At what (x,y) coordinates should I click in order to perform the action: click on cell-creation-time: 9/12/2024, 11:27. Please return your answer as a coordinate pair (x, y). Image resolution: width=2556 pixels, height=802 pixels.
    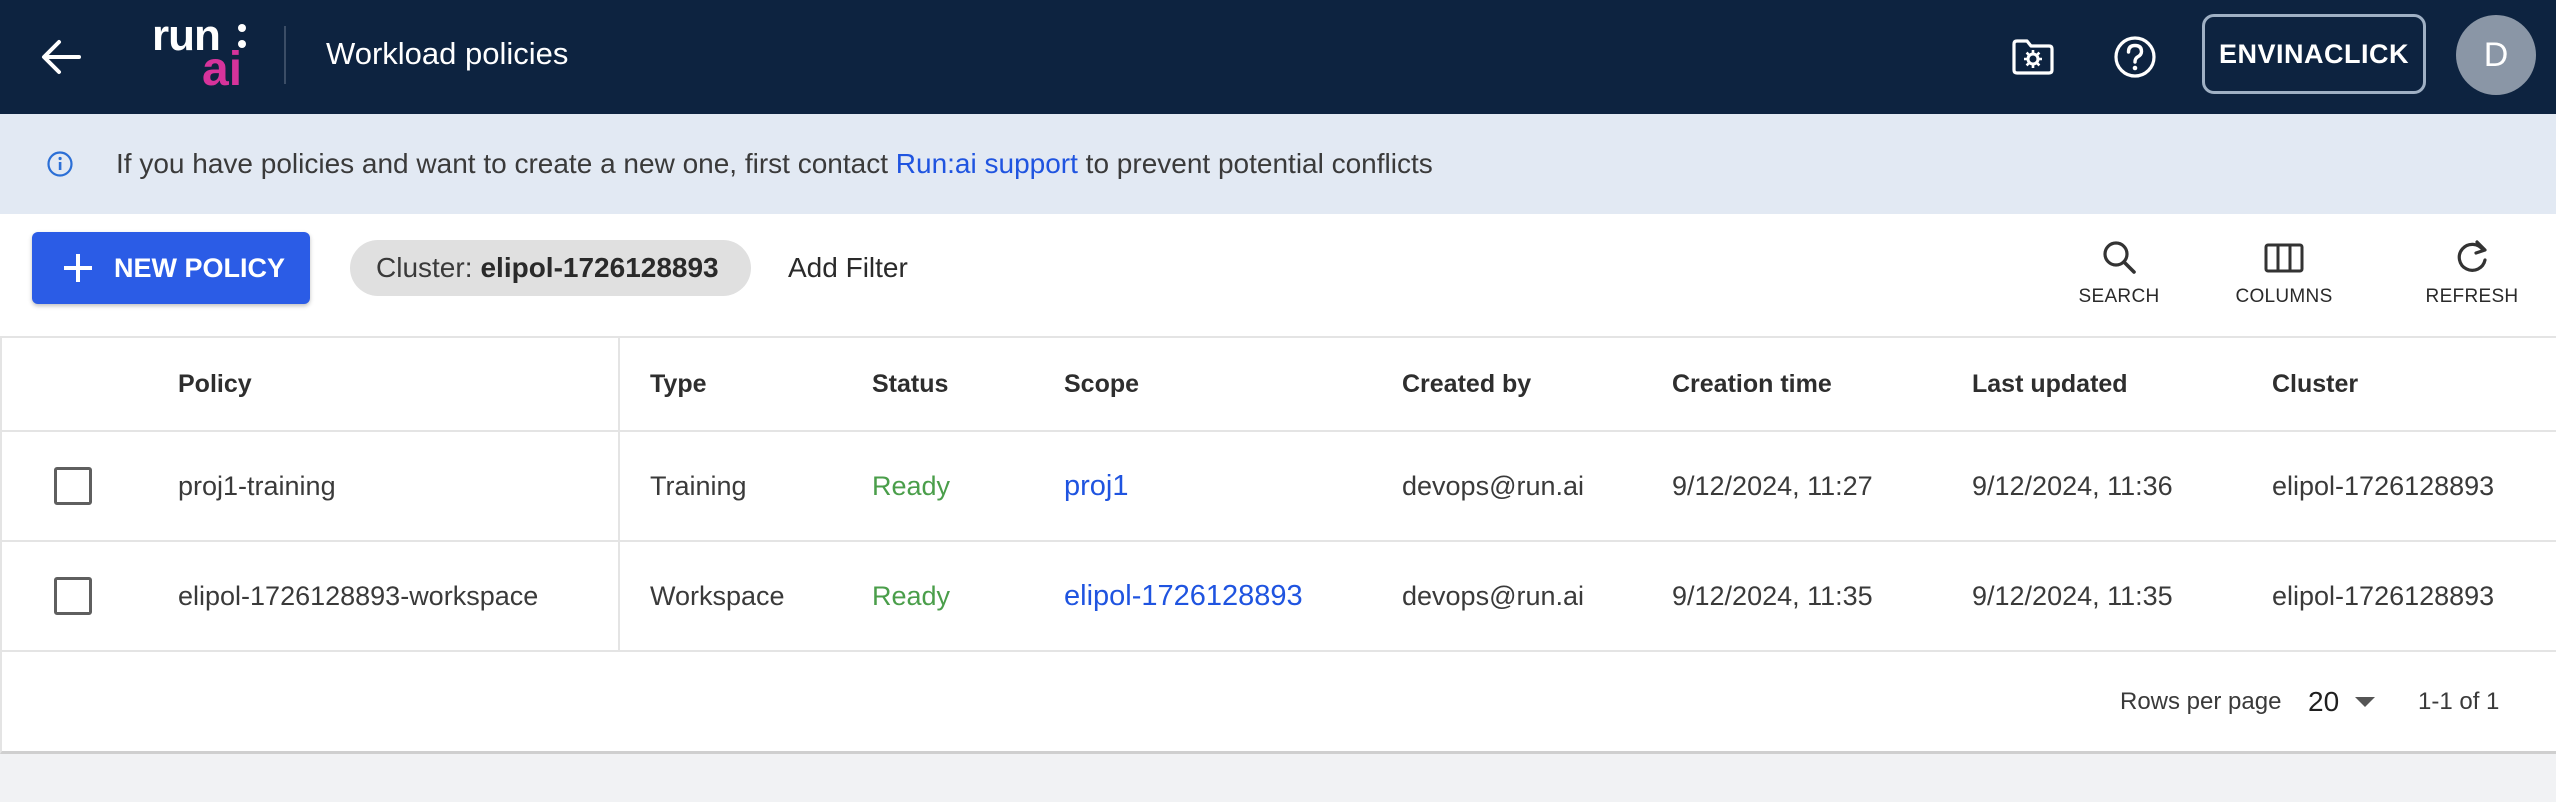
    Looking at the image, I should click on (1772, 485).